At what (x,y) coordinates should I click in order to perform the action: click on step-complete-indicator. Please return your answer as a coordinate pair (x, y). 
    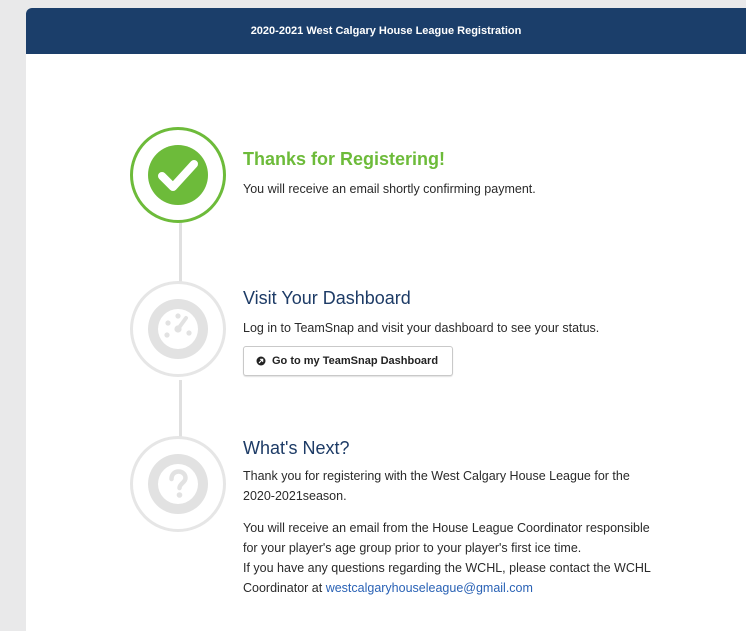
    Looking at the image, I should click on (178, 175).